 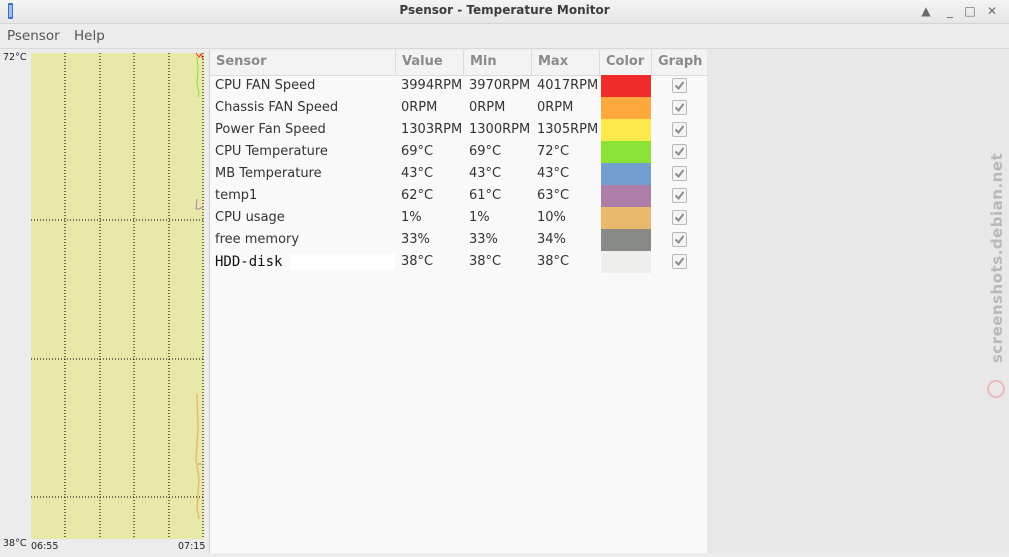 I want to click on sensor-value-cell: 38°C, so click(x=417, y=261).